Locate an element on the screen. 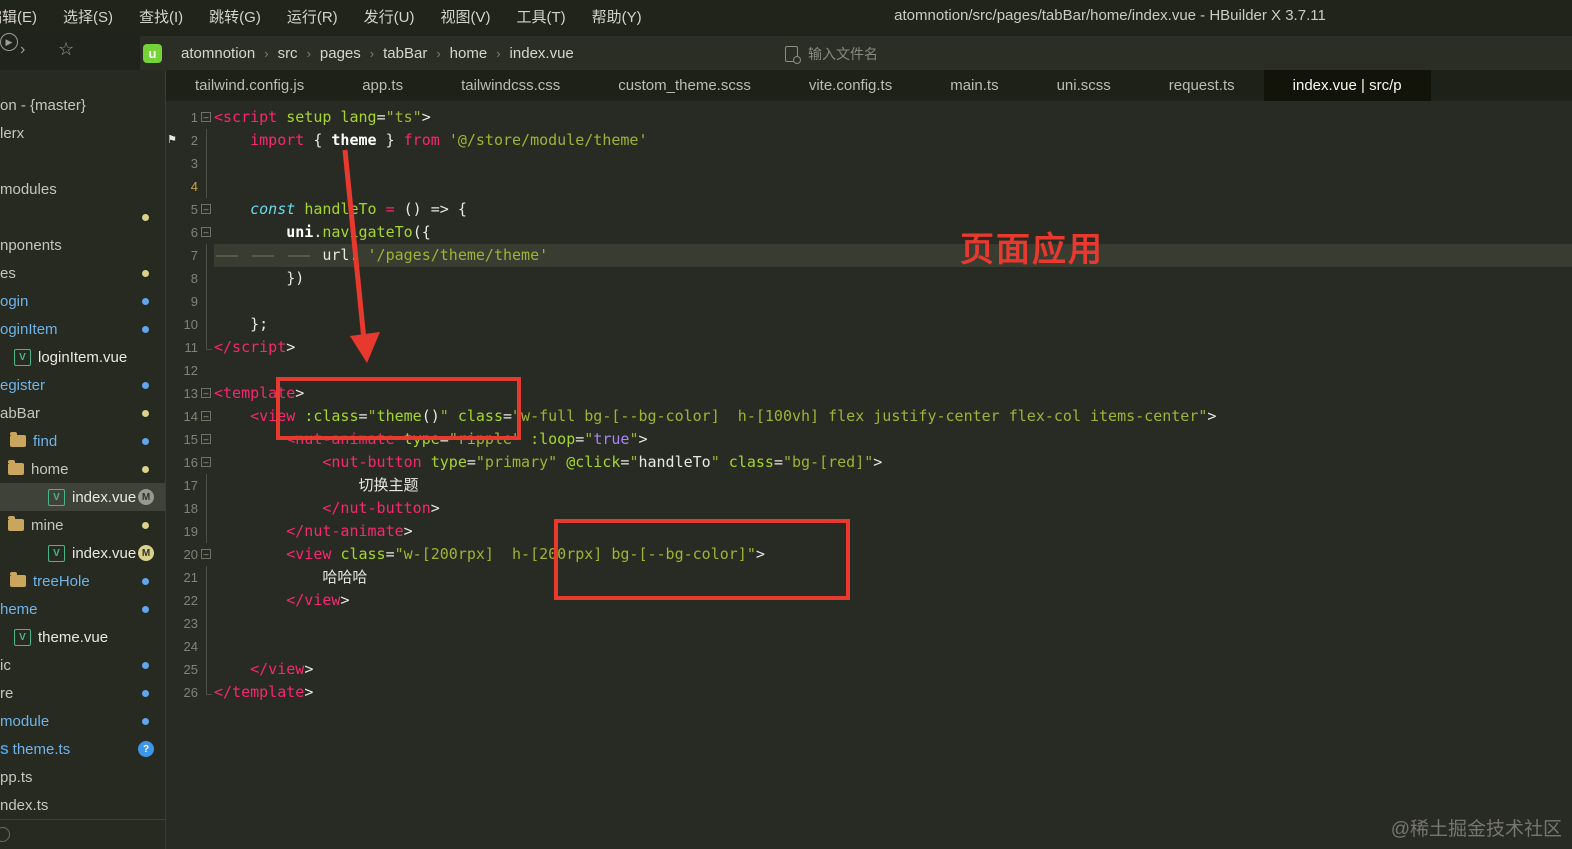 Image resolution: width=1572 pixels, height=849 pixels. star-icon: ☆ is located at coordinates (66, 49).